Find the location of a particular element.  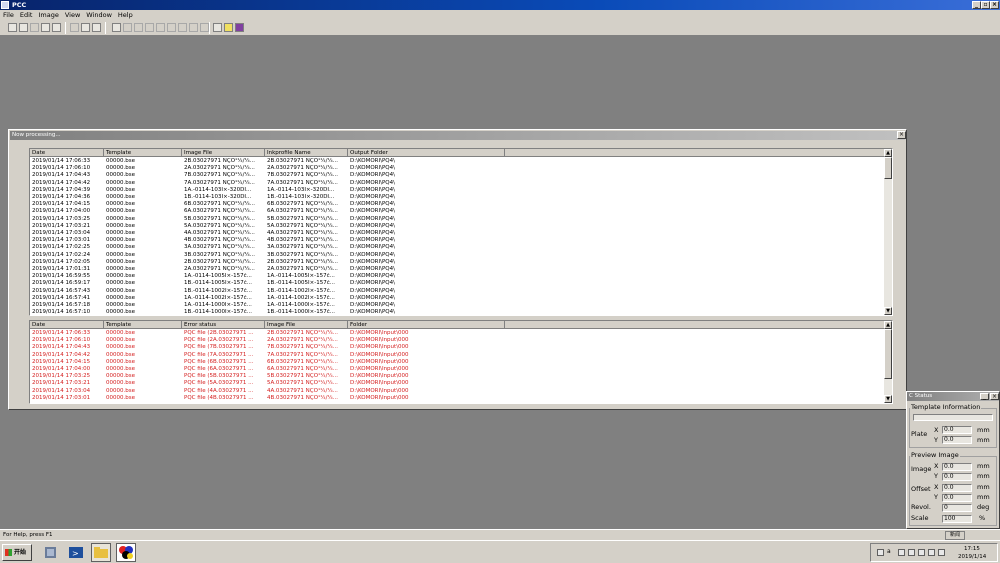

menu-image: Image is located at coordinates (48, 15).